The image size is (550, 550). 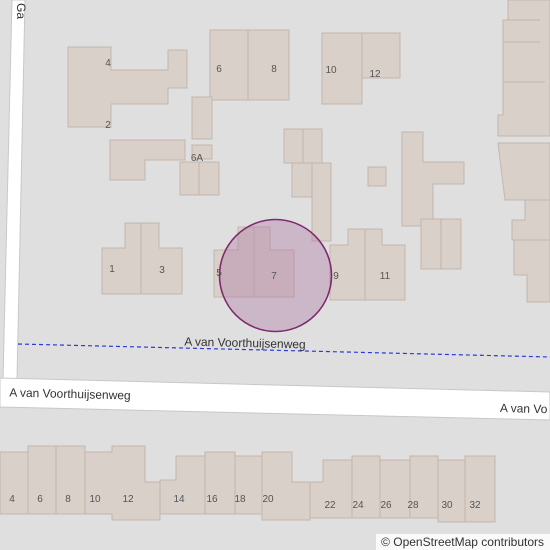 I want to click on house-number: 3, so click(x=162, y=270).